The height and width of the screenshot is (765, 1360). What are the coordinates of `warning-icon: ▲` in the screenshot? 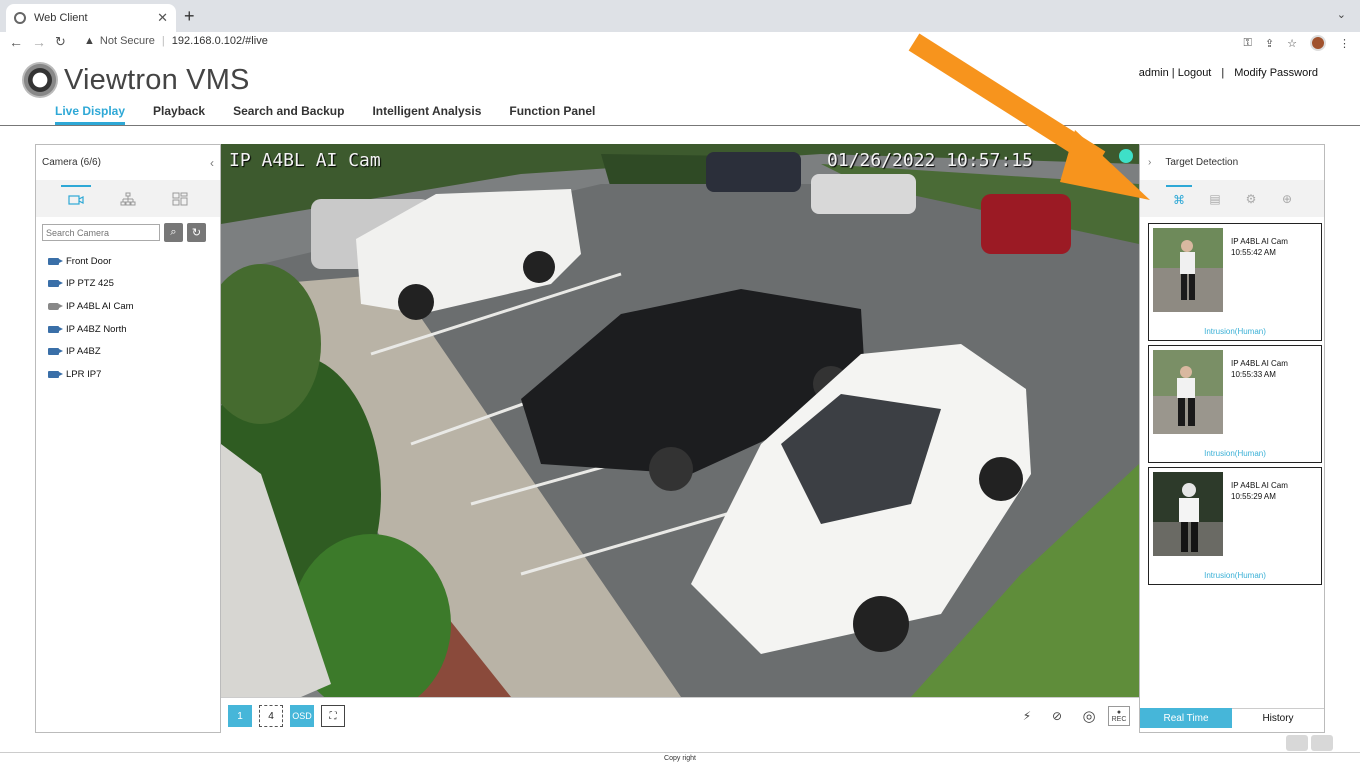 It's located at (89, 41).